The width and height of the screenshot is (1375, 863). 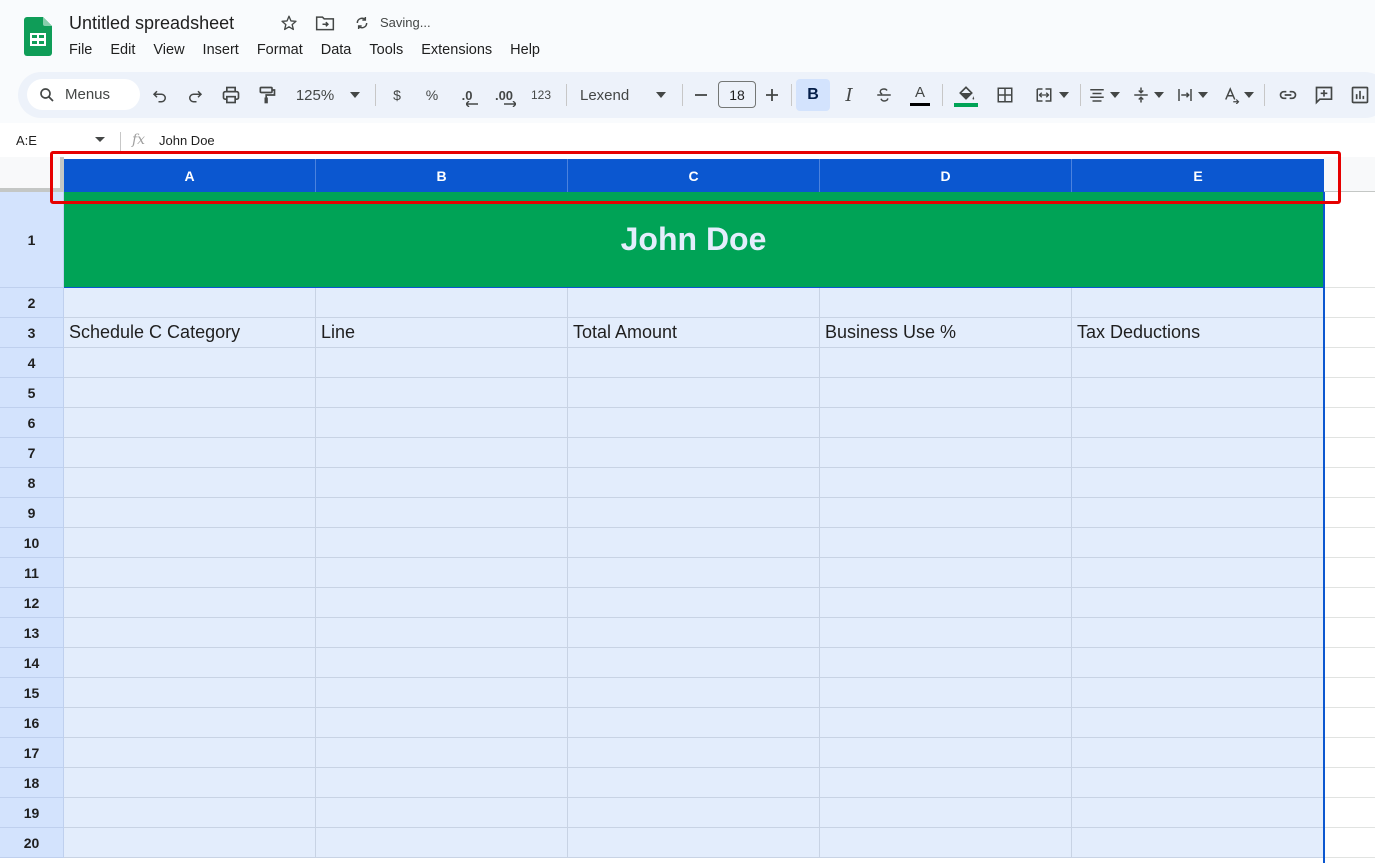 What do you see at coordinates (160, 95) in the screenshot?
I see `undo-icon` at bounding box center [160, 95].